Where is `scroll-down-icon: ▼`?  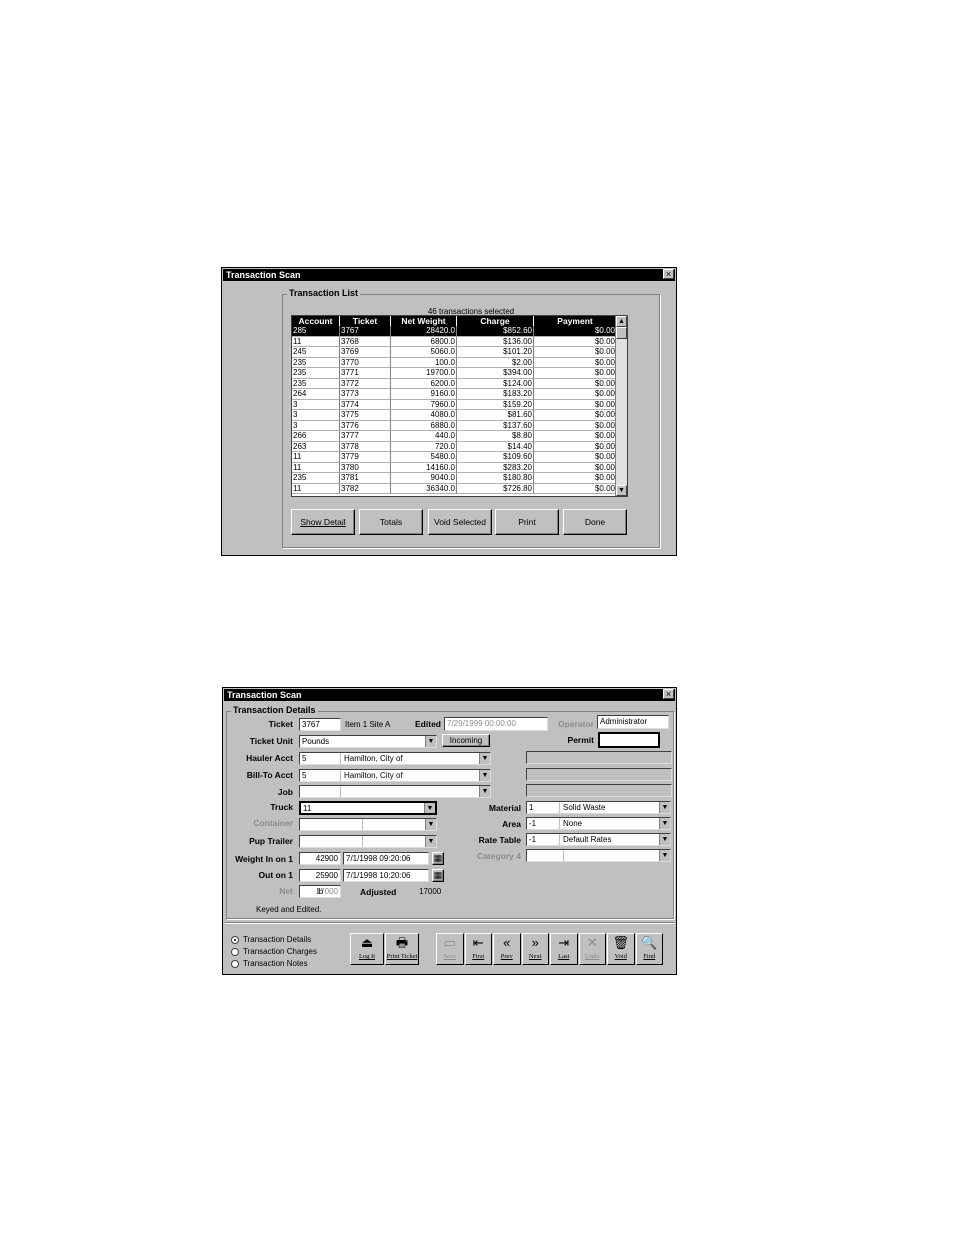 scroll-down-icon: ▼ is located at coordinates (621, 490).